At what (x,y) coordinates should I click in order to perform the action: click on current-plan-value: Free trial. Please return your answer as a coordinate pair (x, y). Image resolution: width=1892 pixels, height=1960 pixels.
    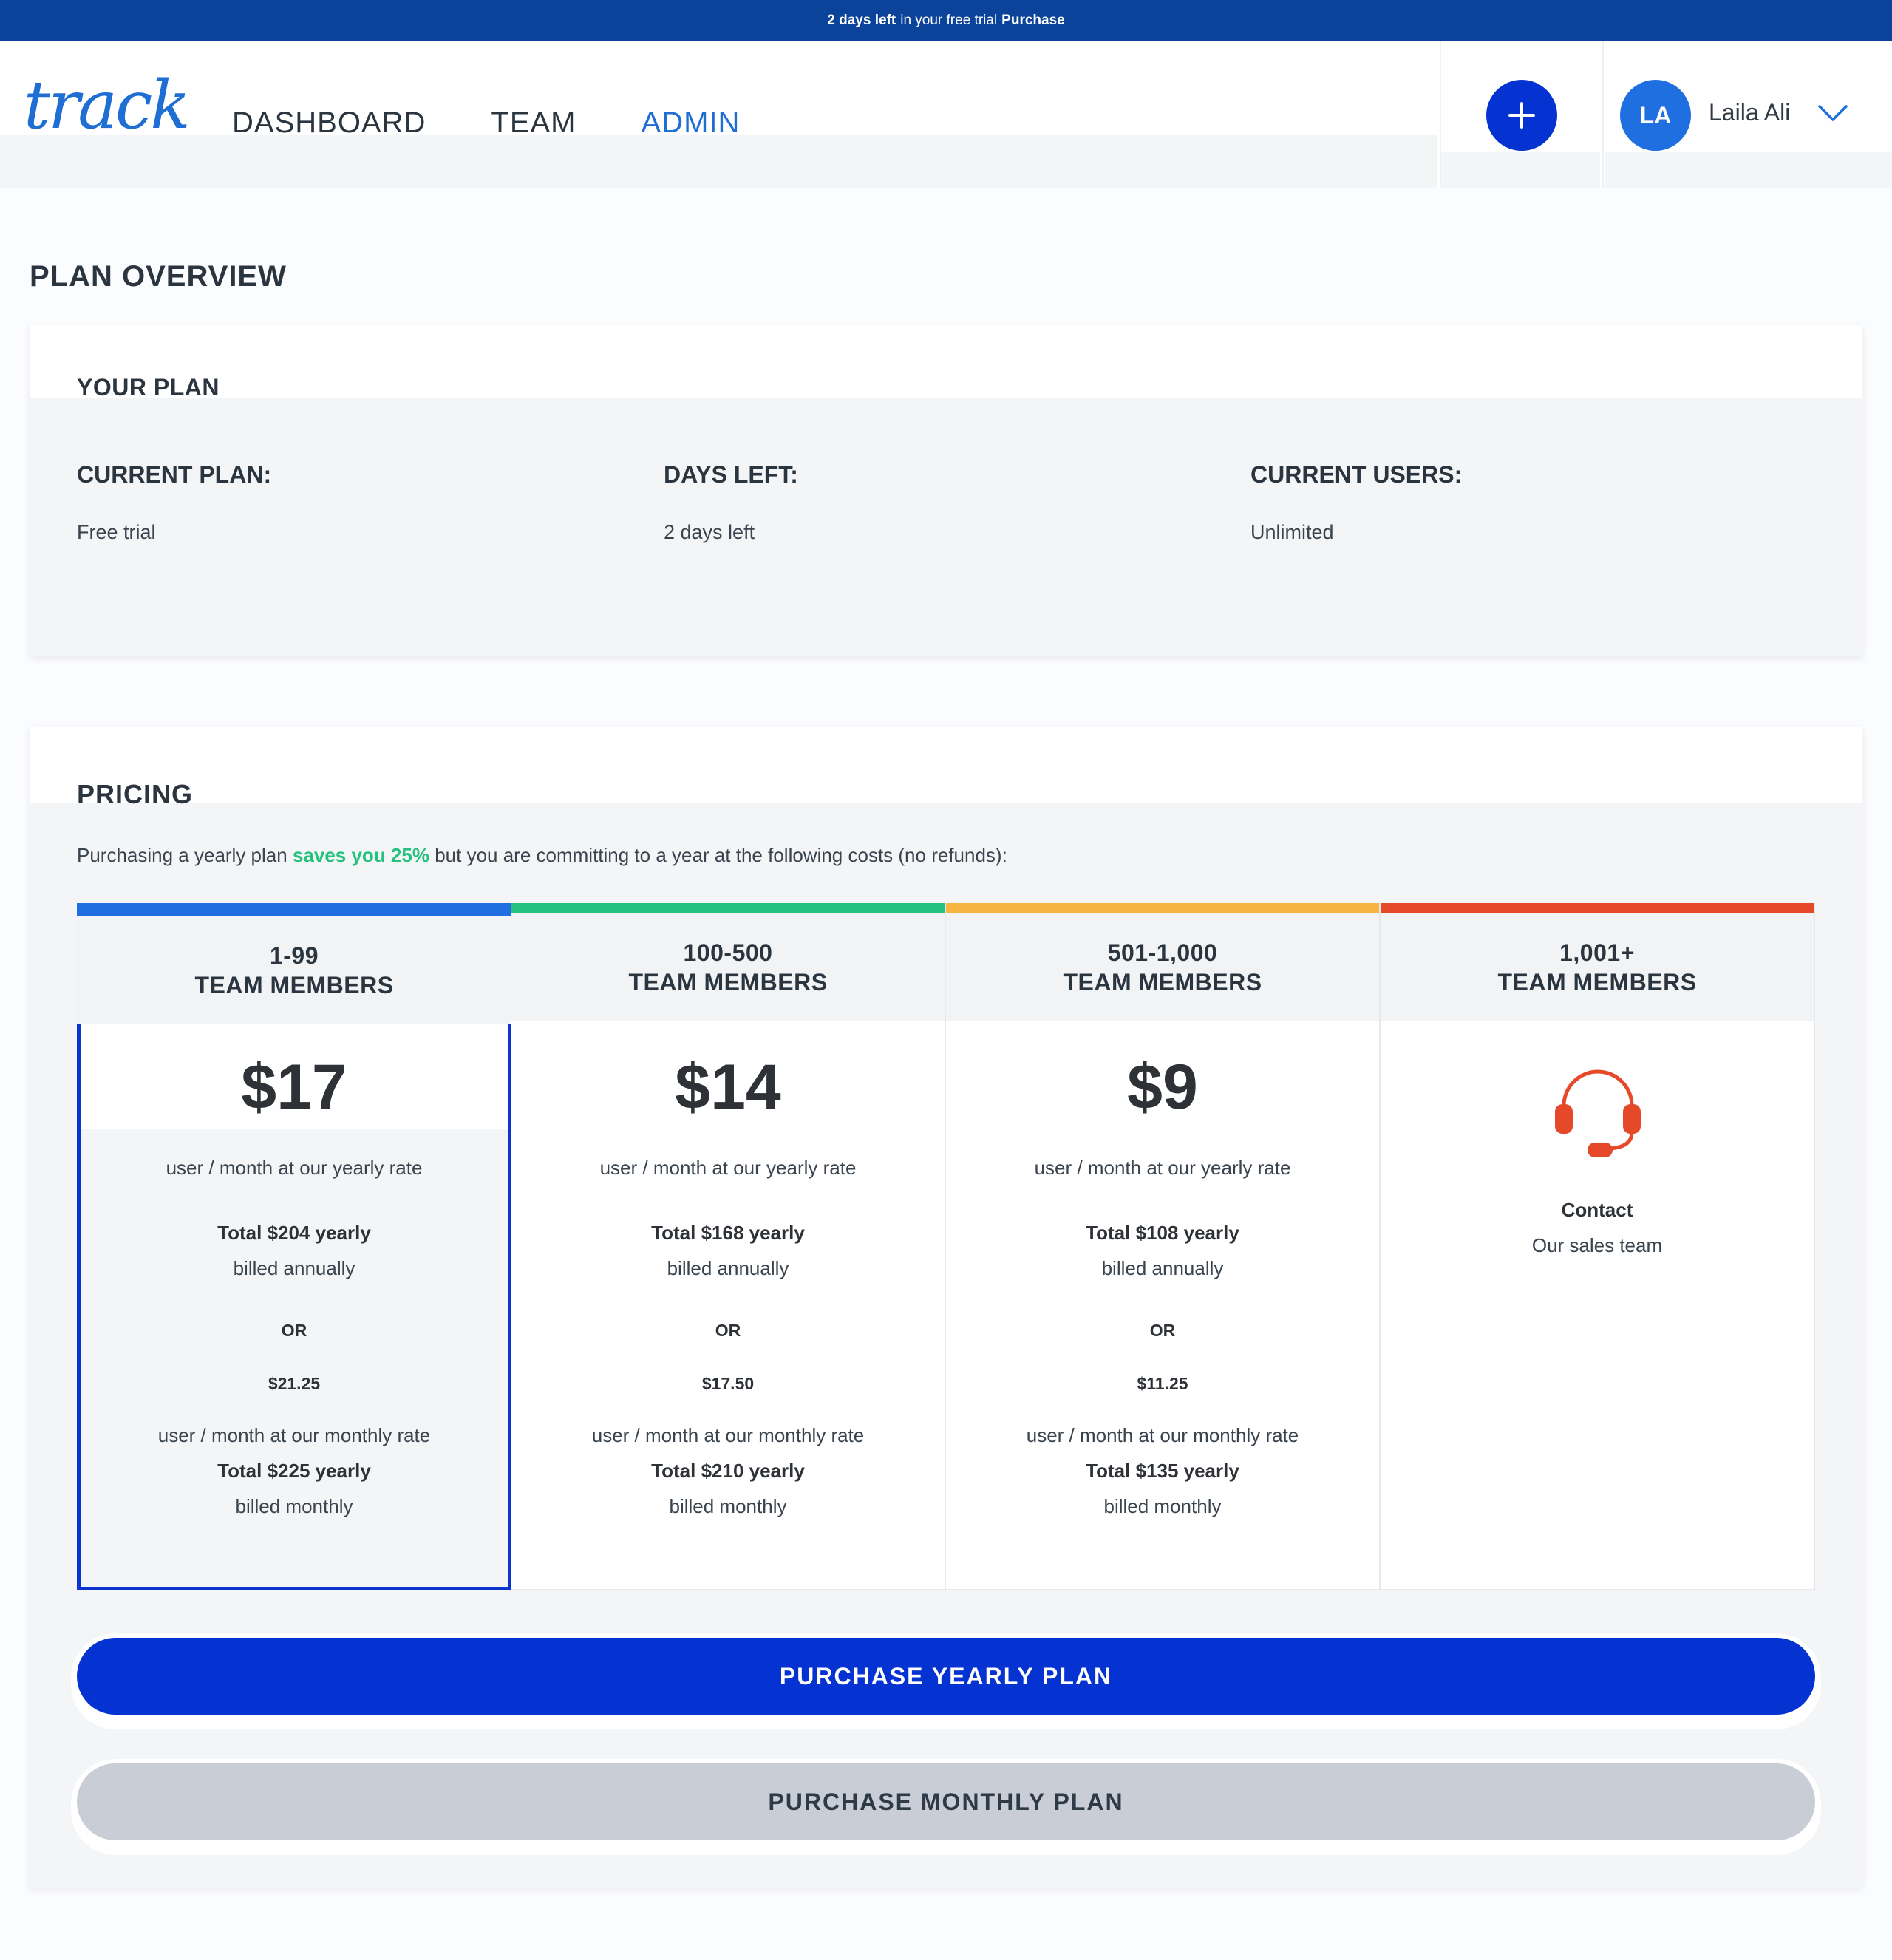
    Looking at the image, I should click on (116, 532).